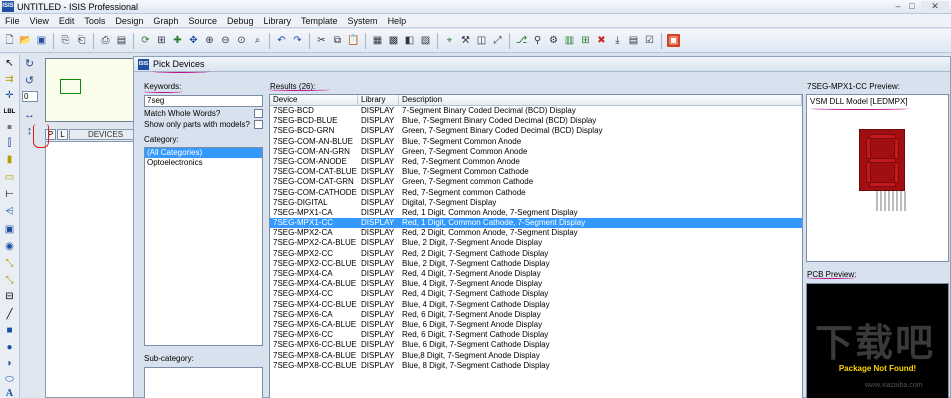 The height and width of the screenshot is (398, 951). I want to click on voltage-probe-icon: ⤡, so click(9, 263).